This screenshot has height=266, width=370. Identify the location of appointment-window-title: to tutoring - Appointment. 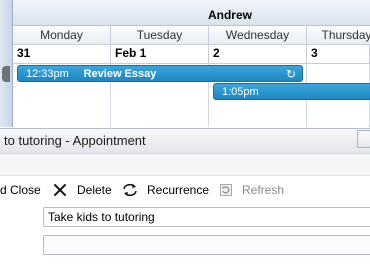
(75, 140).